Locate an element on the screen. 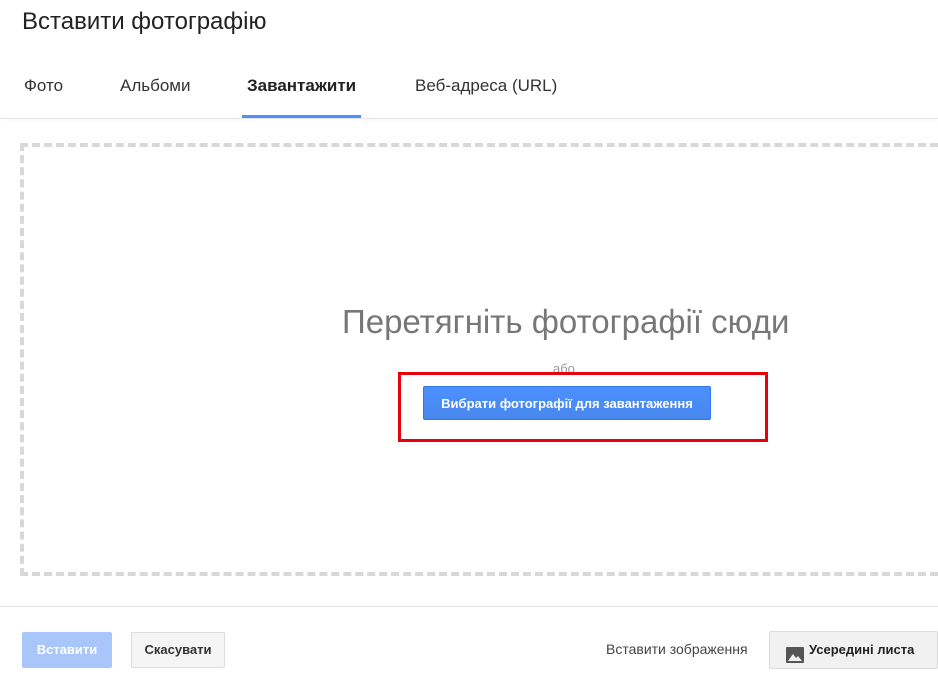 The width and height of the screenshot is (938, 684). cancel-button: Скасувати is located at coordinates (178, 650).